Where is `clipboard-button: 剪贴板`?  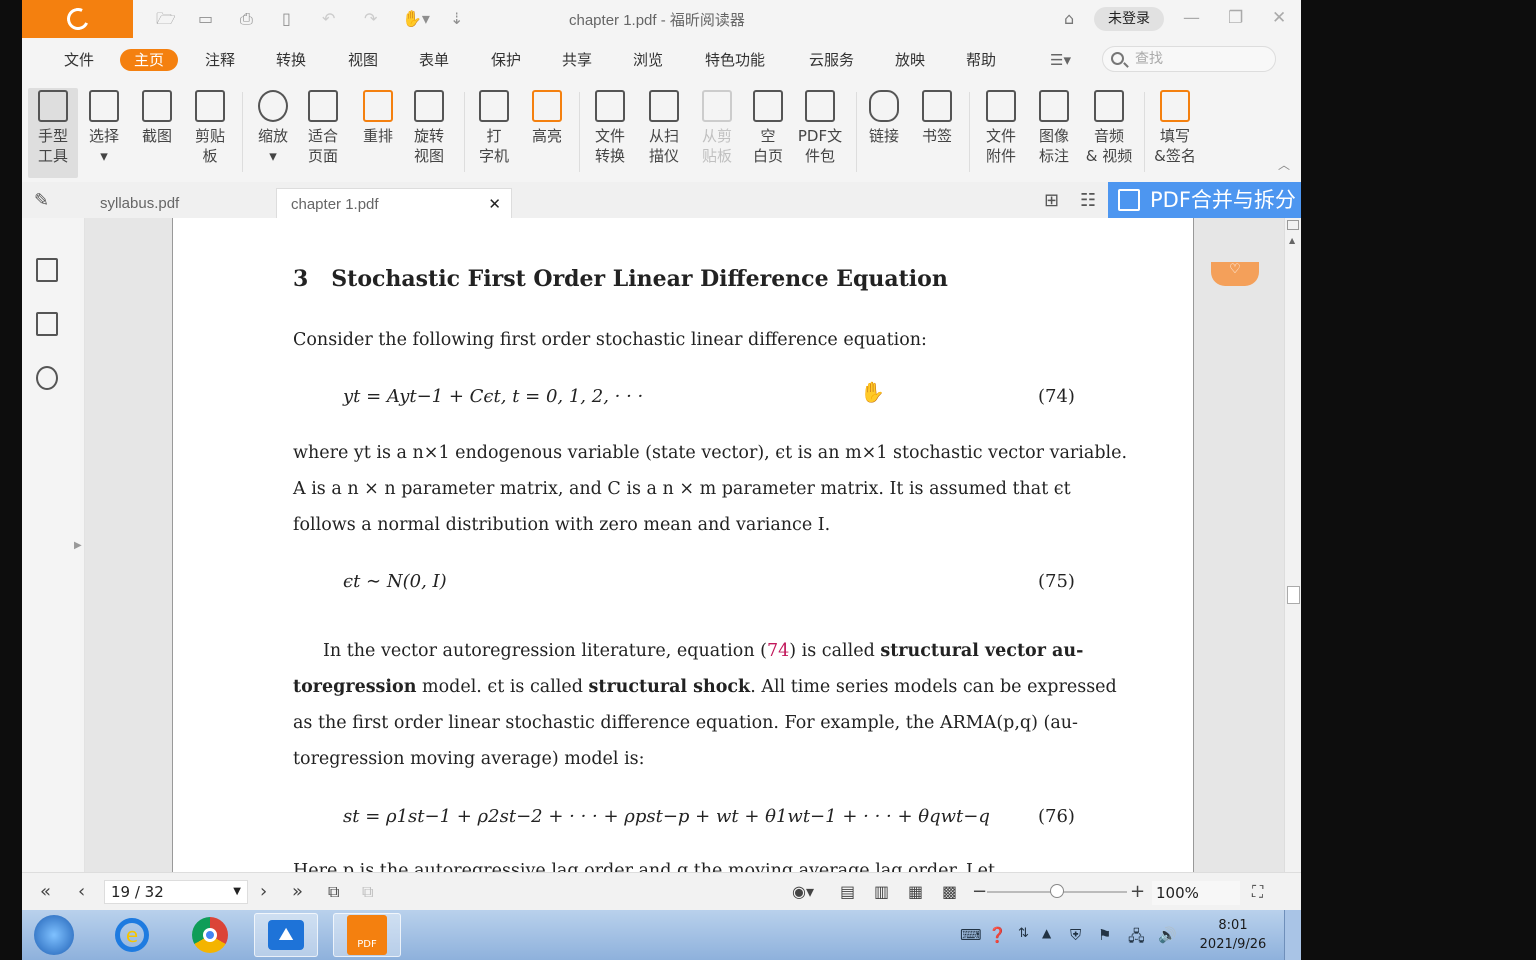
clipboard-button: 剪贴板 is located at coordinates (210, 127).